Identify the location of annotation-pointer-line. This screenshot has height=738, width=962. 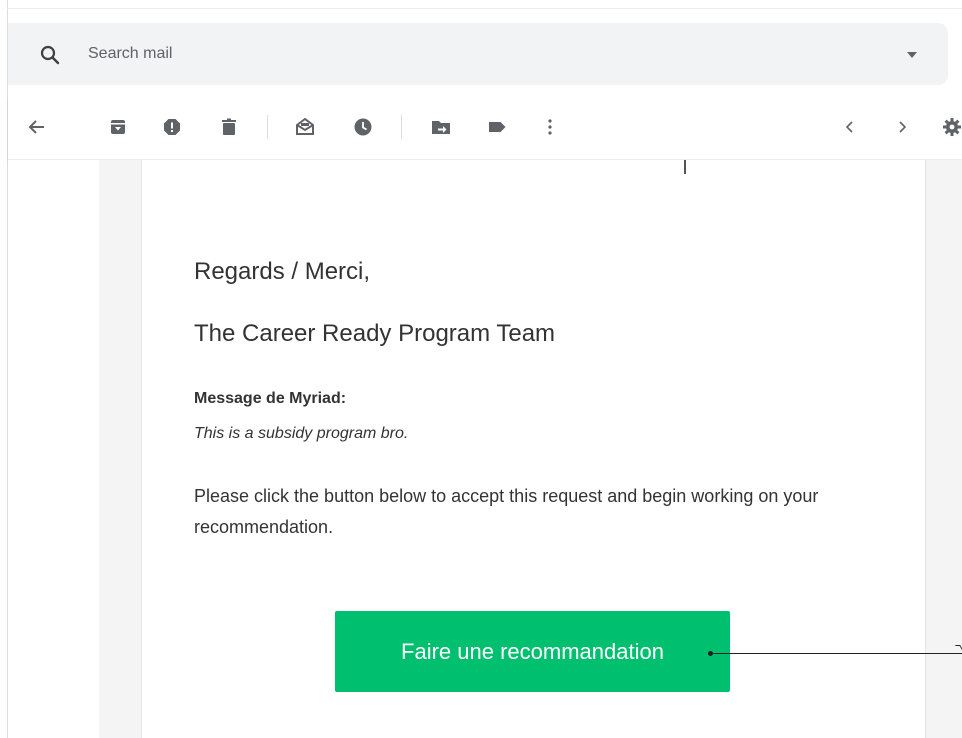
(836, 653).